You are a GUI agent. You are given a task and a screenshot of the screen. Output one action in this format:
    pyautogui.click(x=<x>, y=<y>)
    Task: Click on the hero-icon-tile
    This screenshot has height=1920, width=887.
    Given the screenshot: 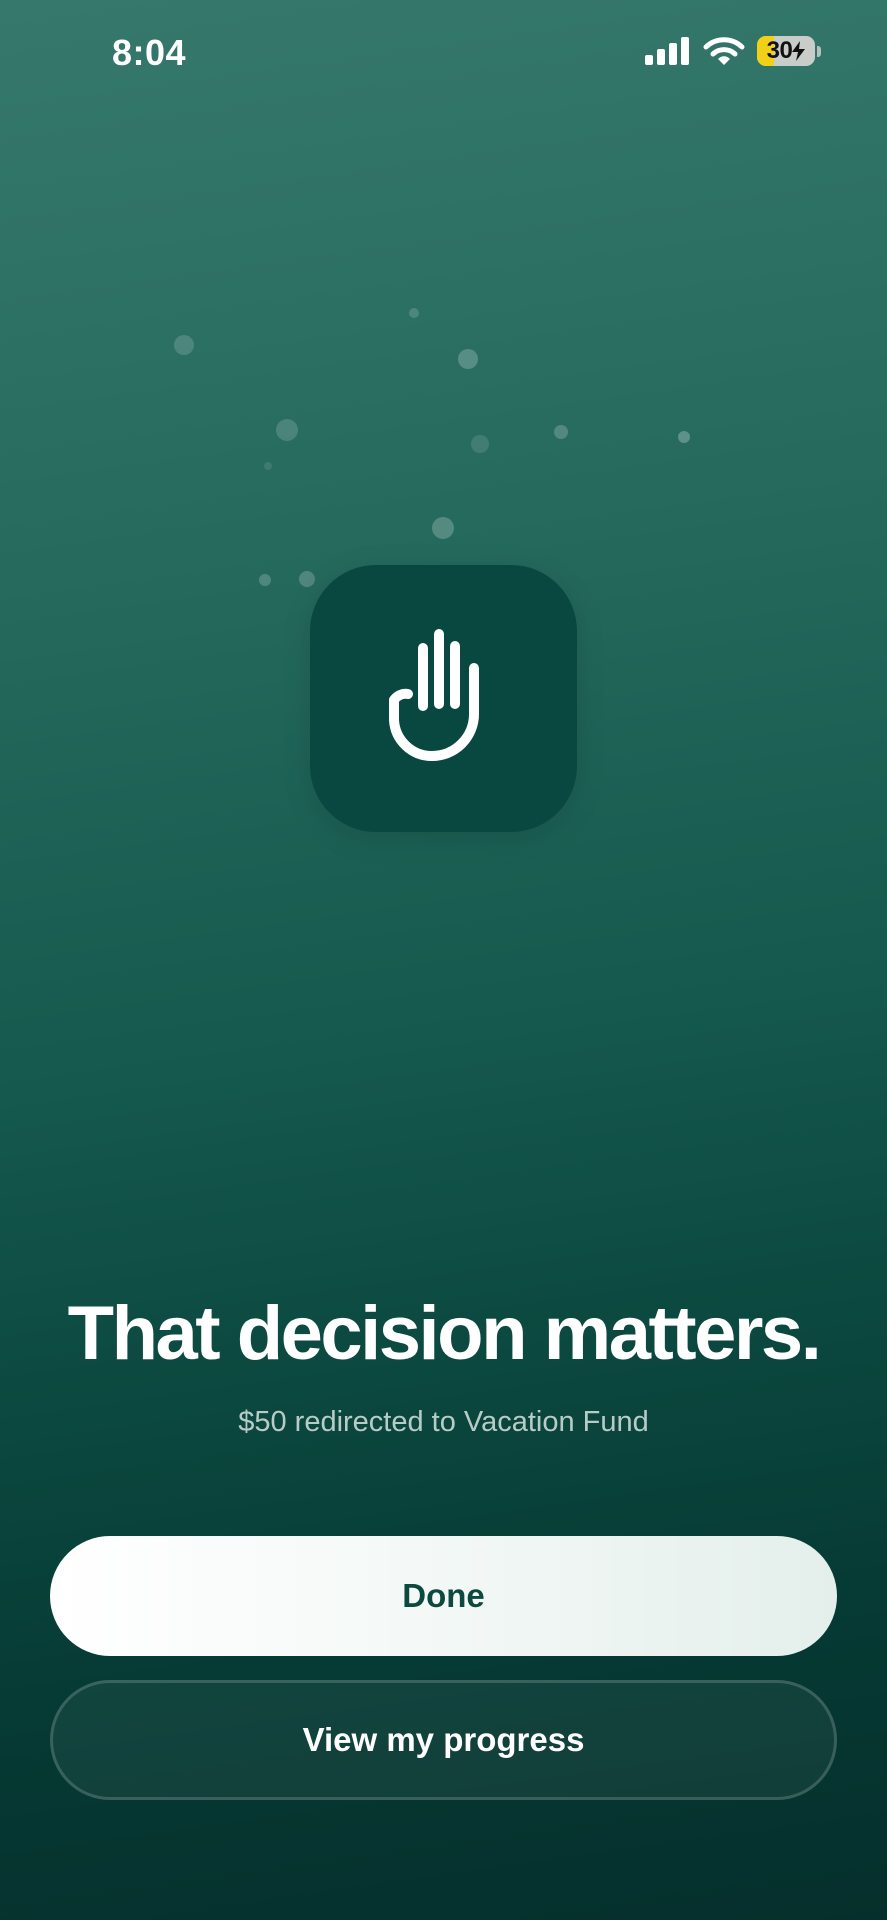 What is the action you would take?
    pyautogui.click(x=443, y=698)
    